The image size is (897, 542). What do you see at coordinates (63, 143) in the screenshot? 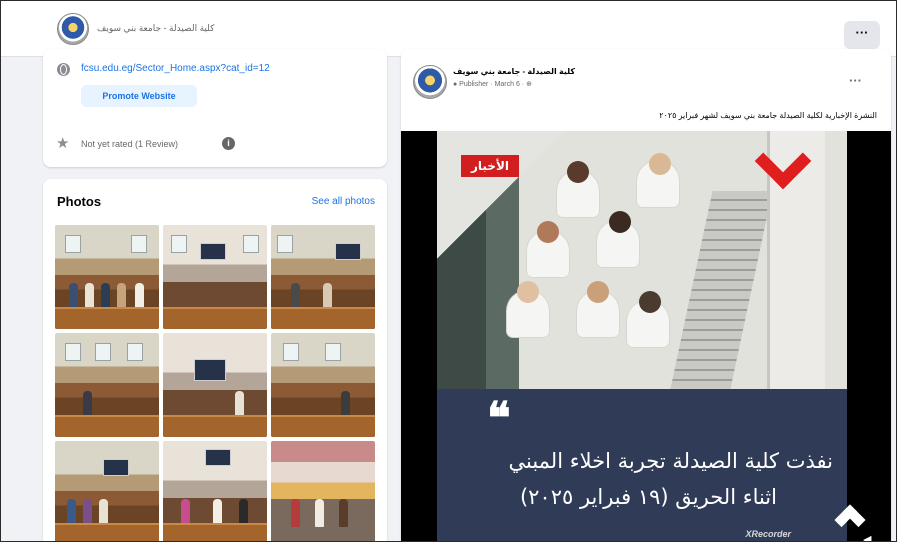
I see `star-icon: ★` at bounding box center [63, 143].